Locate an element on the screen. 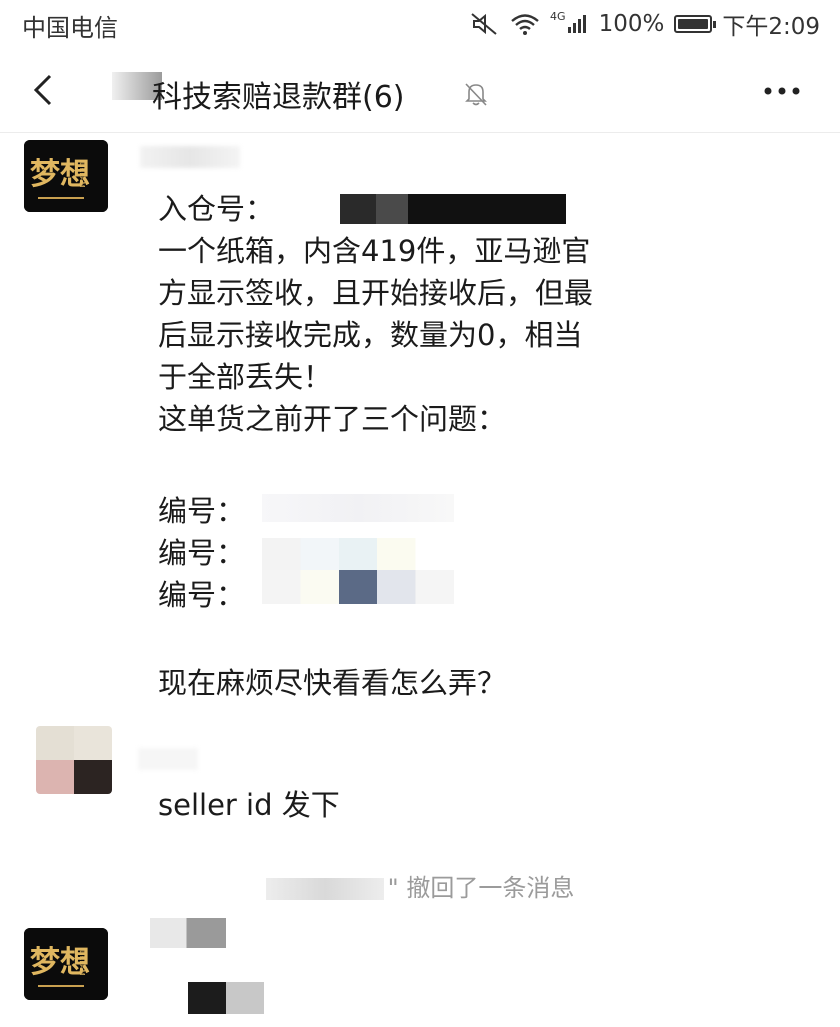 This screenshot has width=840, height=1027. avatar-user is located at coordinates (74, 760).